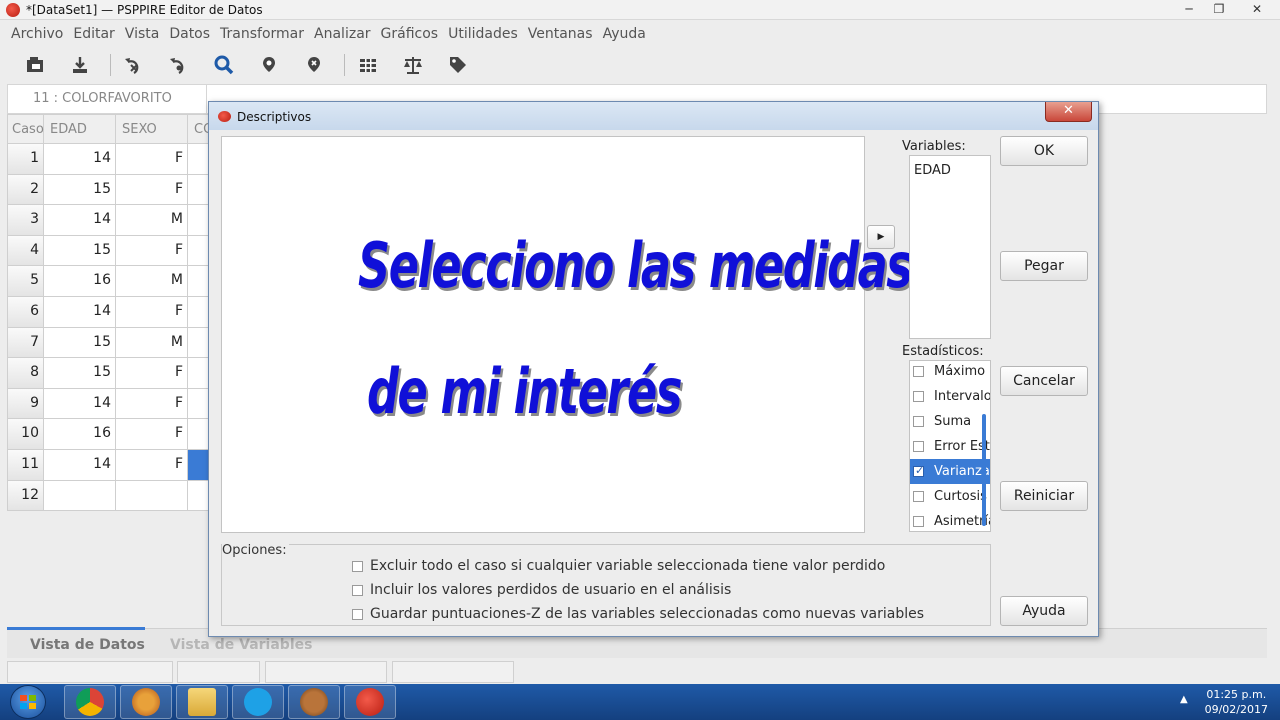  Describe the element at coordinates (950, 496) in the screenshot. I see `stat-curtosis: Curtosis` at that location.